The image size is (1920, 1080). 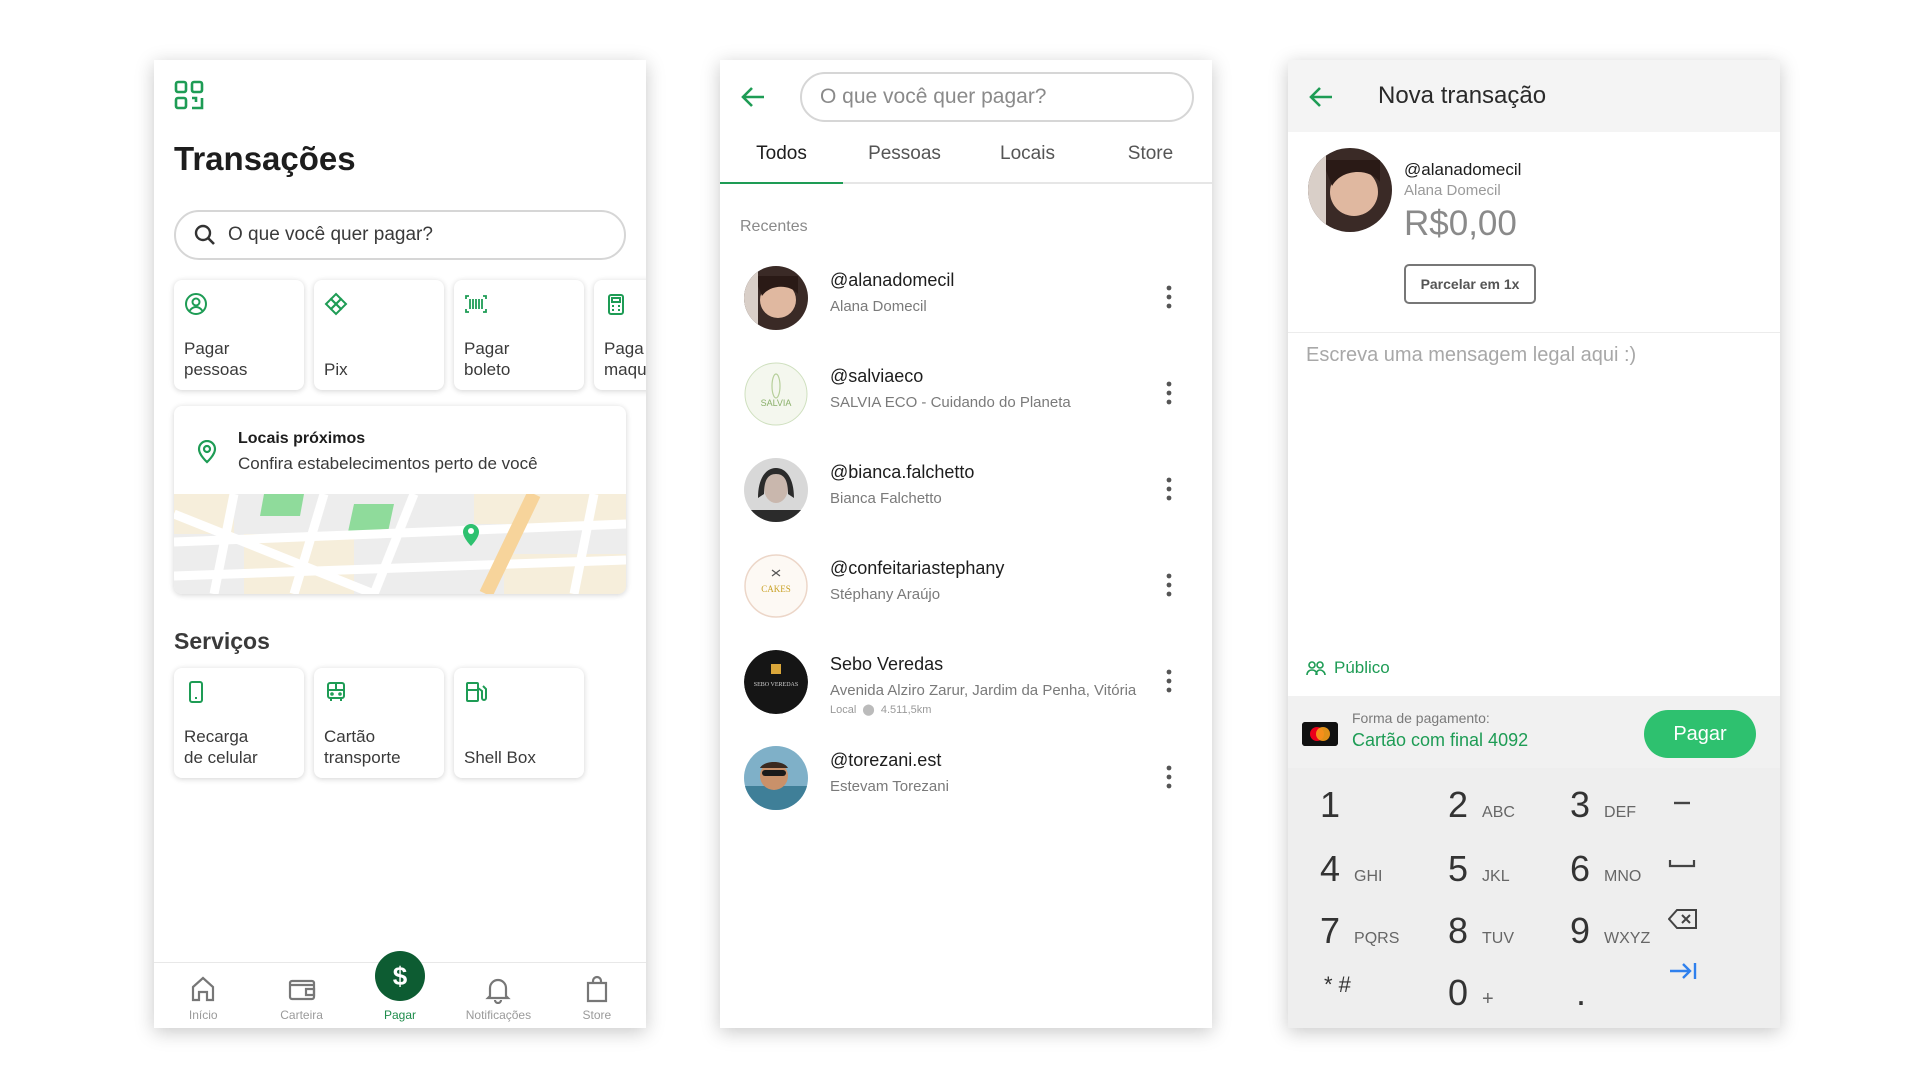 I want to click on dollar-icon: $, so click(x=400, y=976).